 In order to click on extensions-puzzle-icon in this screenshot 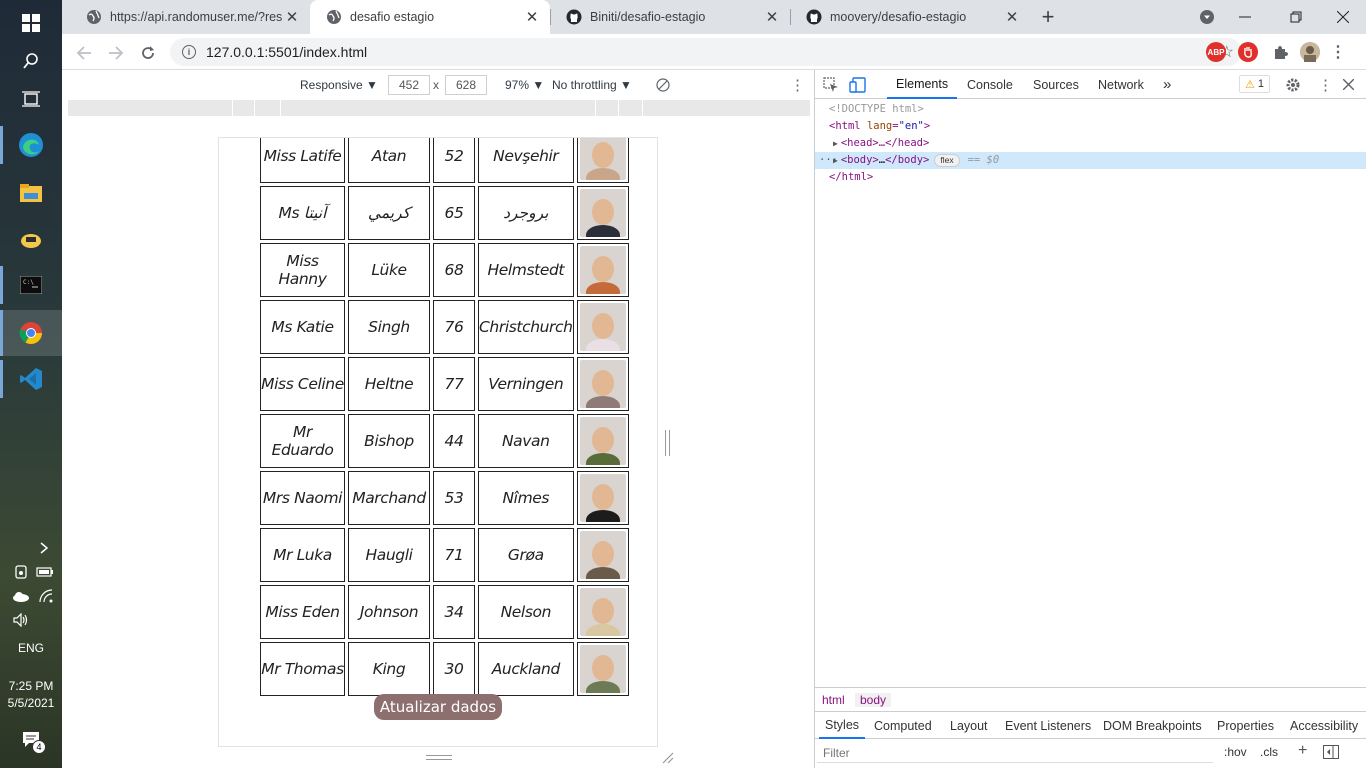, I will do `click(1280, 52)`.